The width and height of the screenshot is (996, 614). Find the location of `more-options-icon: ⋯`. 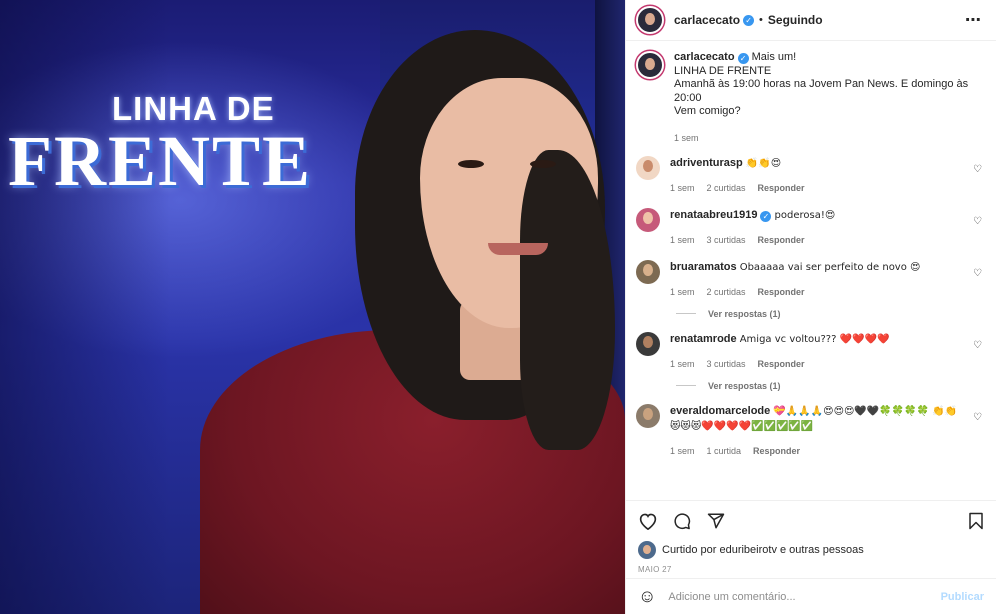

more-options-icon: ⋯ is located at coordinates (973, 20).